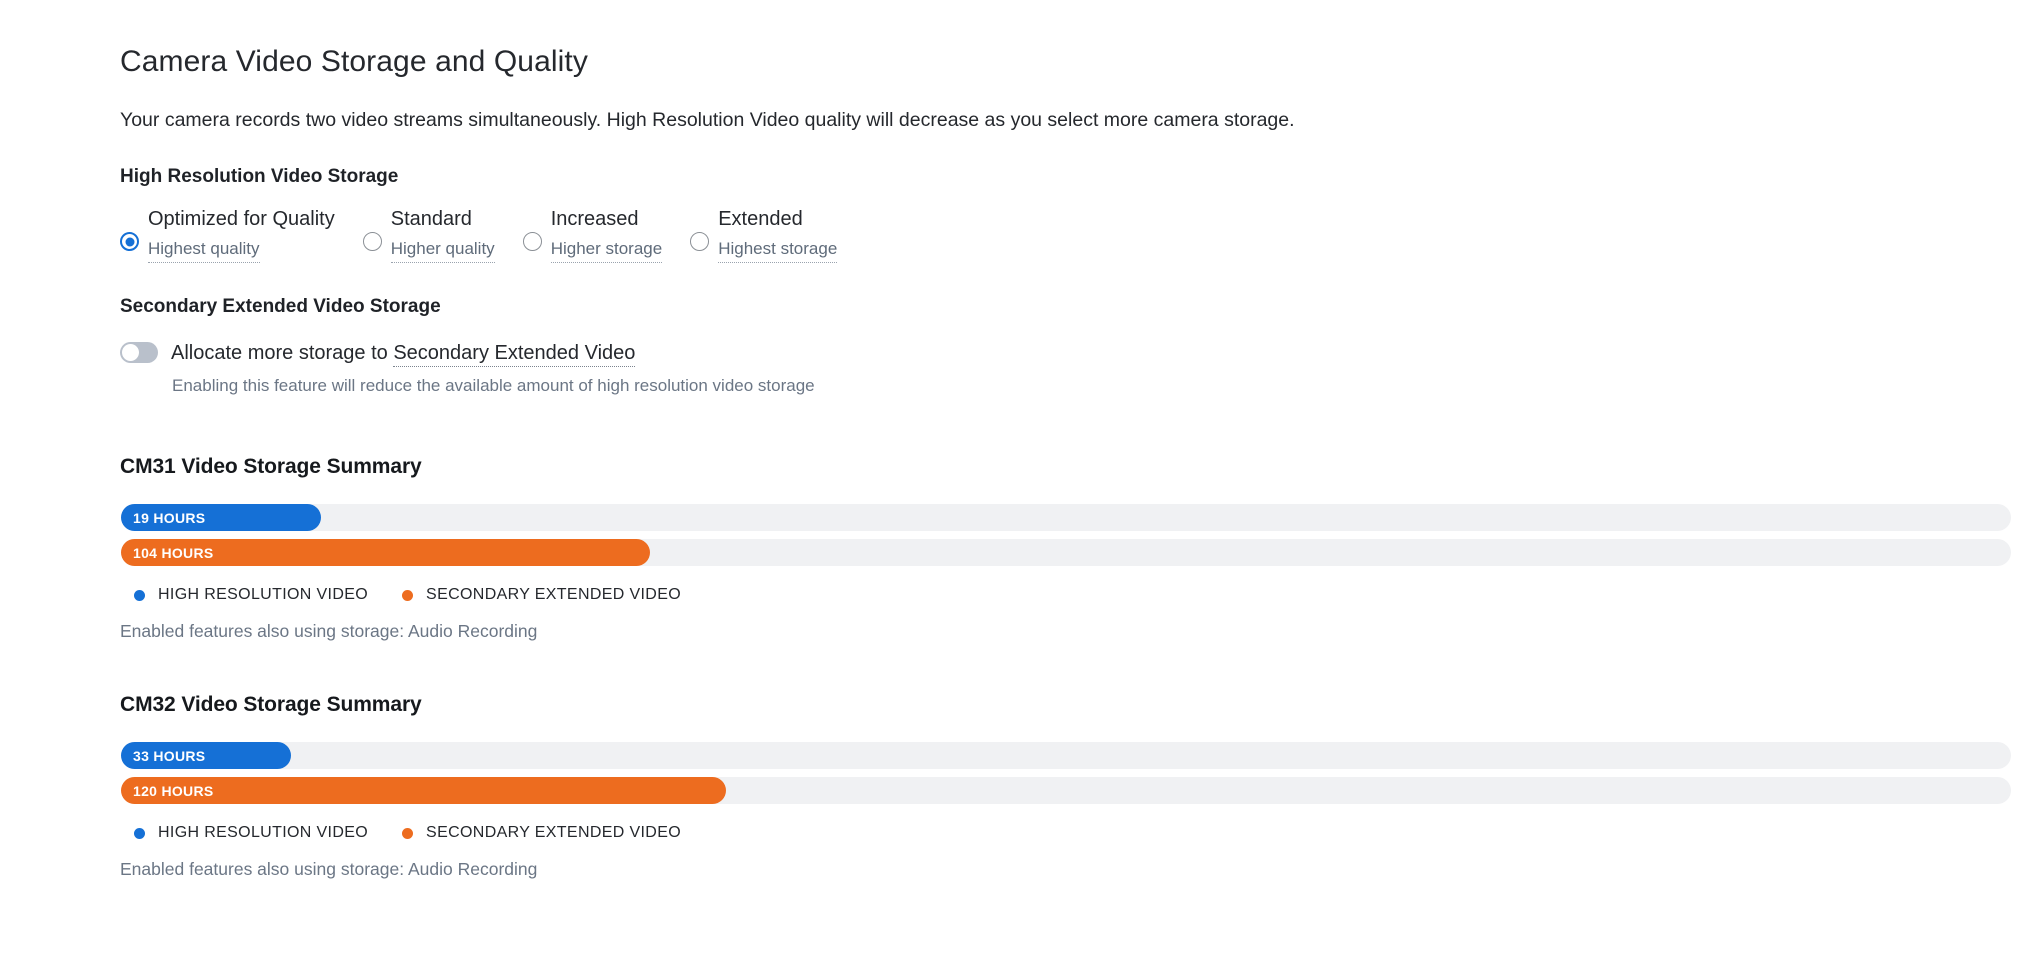 The height and width of the screenshot is (966, 2042). Describe the element at coordinates (442, 251) in the screenshot. I see `radio-sublabel-standard: Higher quality` at that location.